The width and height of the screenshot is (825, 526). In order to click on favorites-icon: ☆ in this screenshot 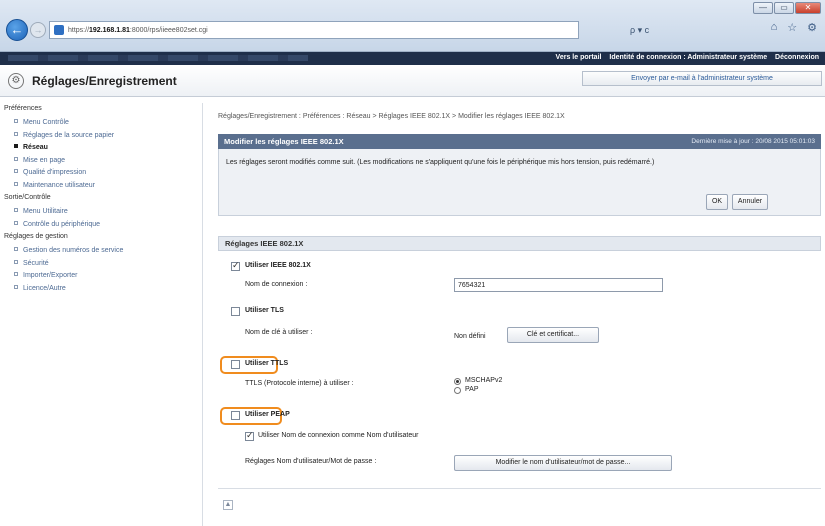, I will do `click(792, 27)`.